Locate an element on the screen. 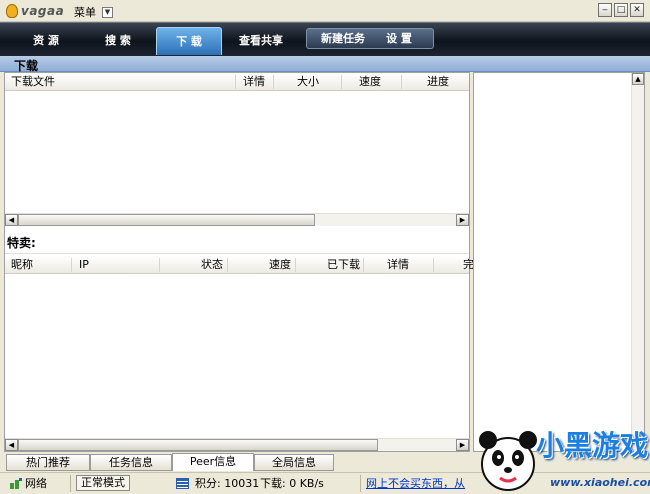  tab-search: 搜 索 is located at coordinates (118, 41).